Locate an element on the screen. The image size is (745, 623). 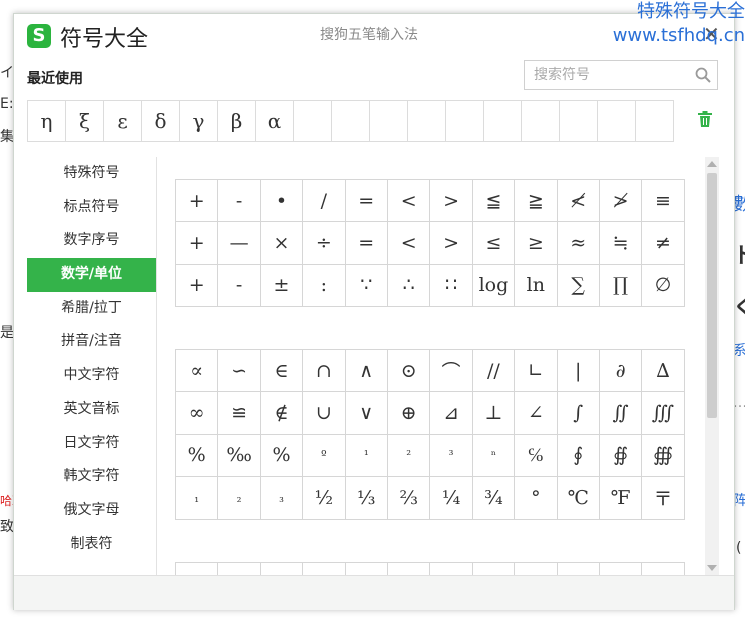
symbol-cell: ≤ is located at coordinates (494, 243).